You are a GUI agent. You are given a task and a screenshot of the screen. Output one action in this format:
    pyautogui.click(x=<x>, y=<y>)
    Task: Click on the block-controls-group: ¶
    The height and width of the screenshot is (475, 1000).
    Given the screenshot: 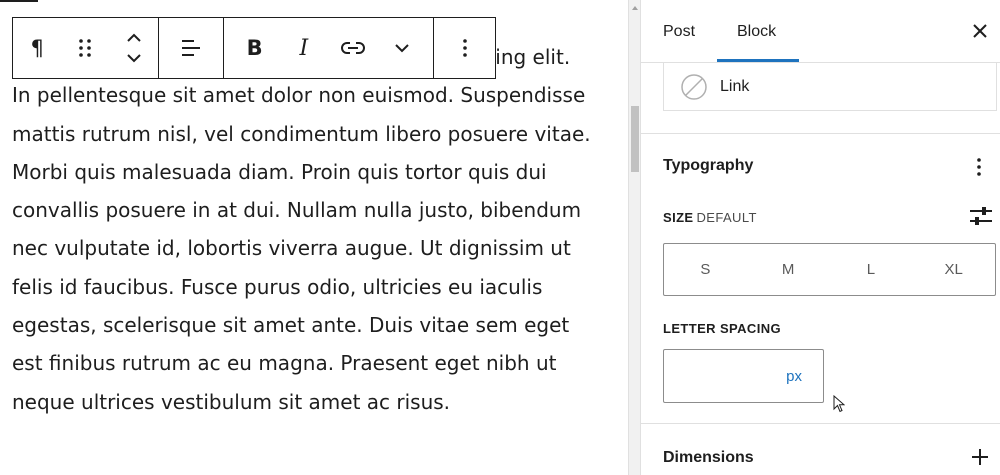 What is the action you would take?
    pyautogui.click(x=86, y=48)
    